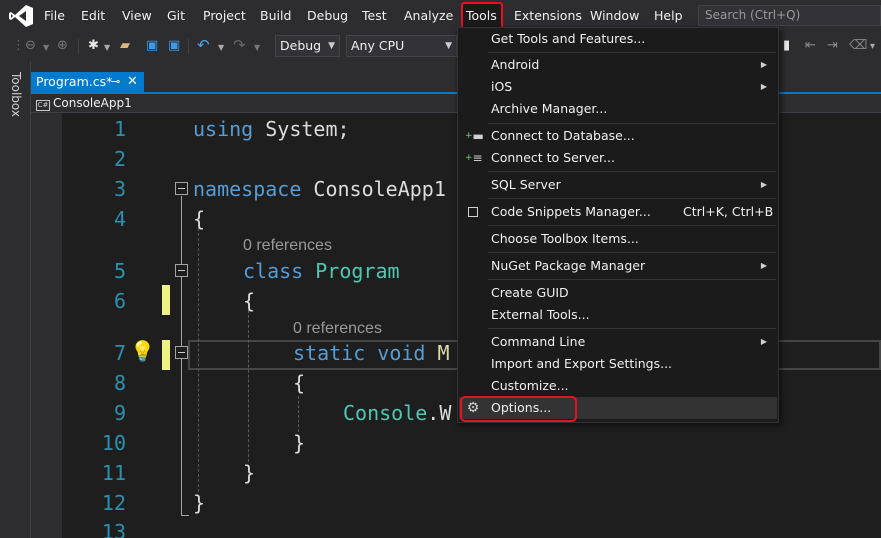 The height and width of the screenshot is (538, 881). Describe the element at coordinates (43, 105) in the screenshot. I see `csharp-project-icon: C#` at that location.